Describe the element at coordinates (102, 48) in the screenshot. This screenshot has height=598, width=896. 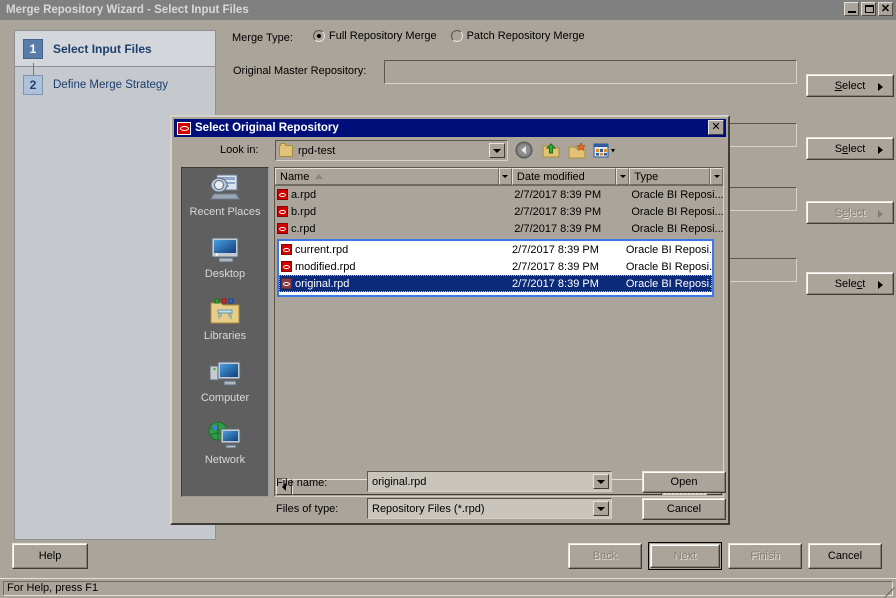
I see `step-1-label: Select Input Files` at that location.